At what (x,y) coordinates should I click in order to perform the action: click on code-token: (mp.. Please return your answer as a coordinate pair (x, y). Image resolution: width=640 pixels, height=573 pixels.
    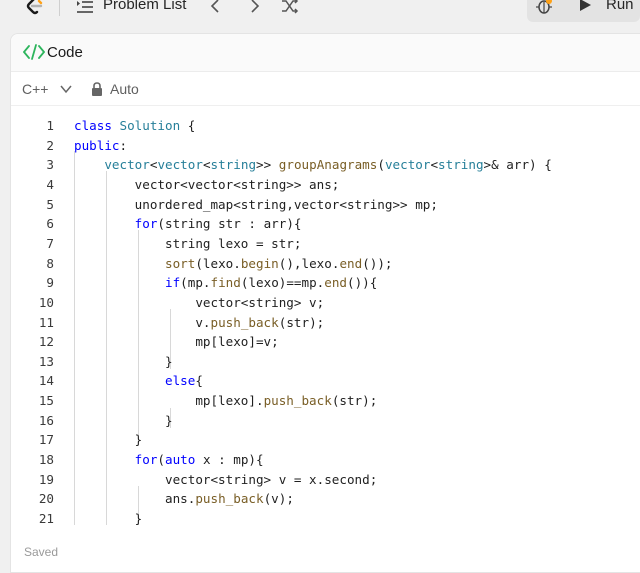
    Looking at the image, I should click on (195, 283).